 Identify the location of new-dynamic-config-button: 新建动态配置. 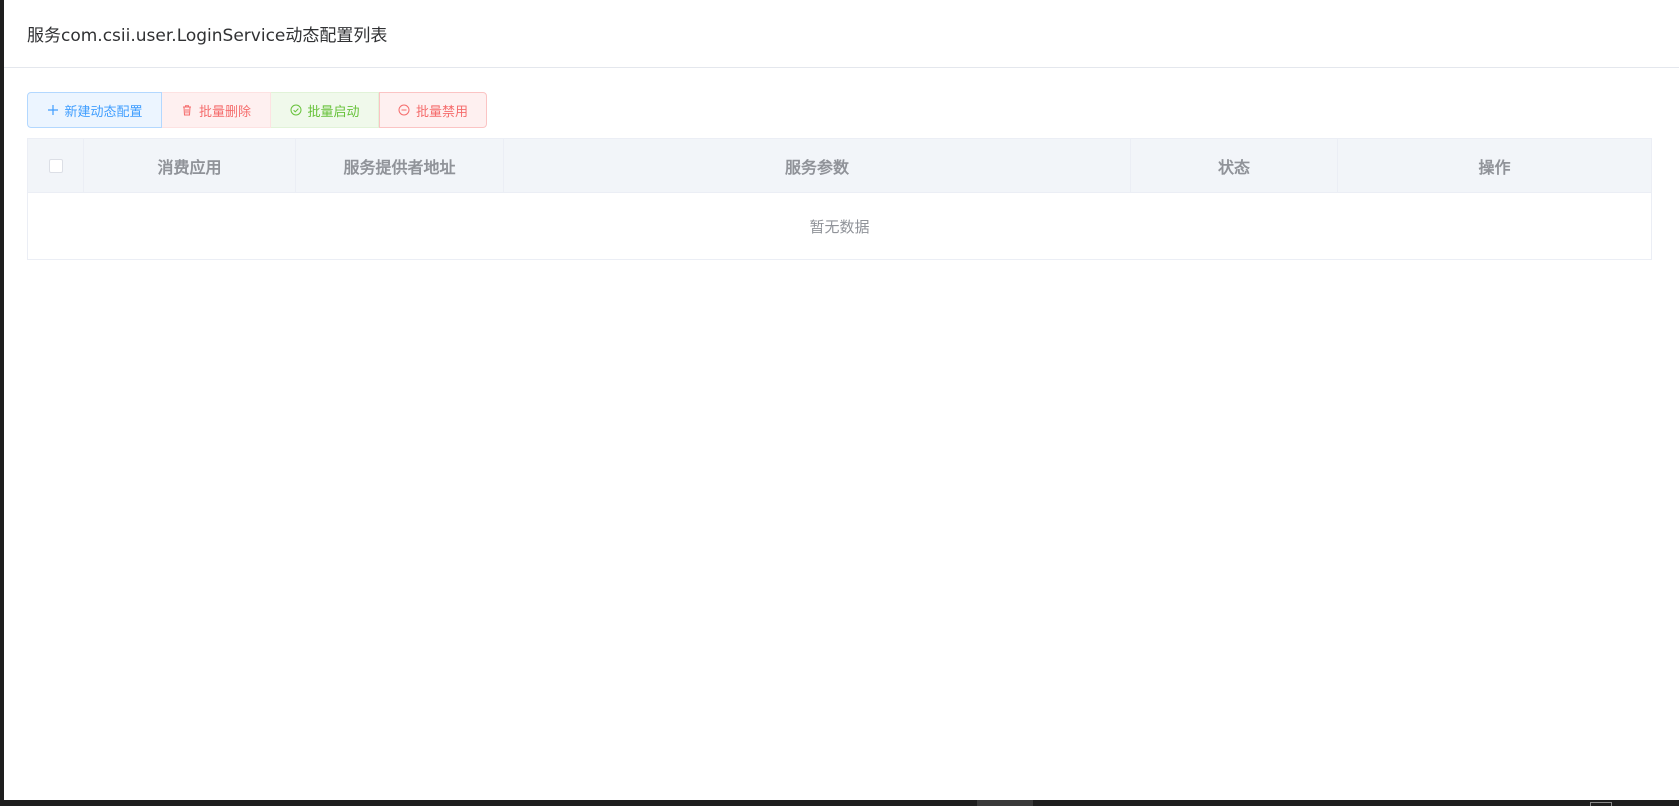
(94, 110).